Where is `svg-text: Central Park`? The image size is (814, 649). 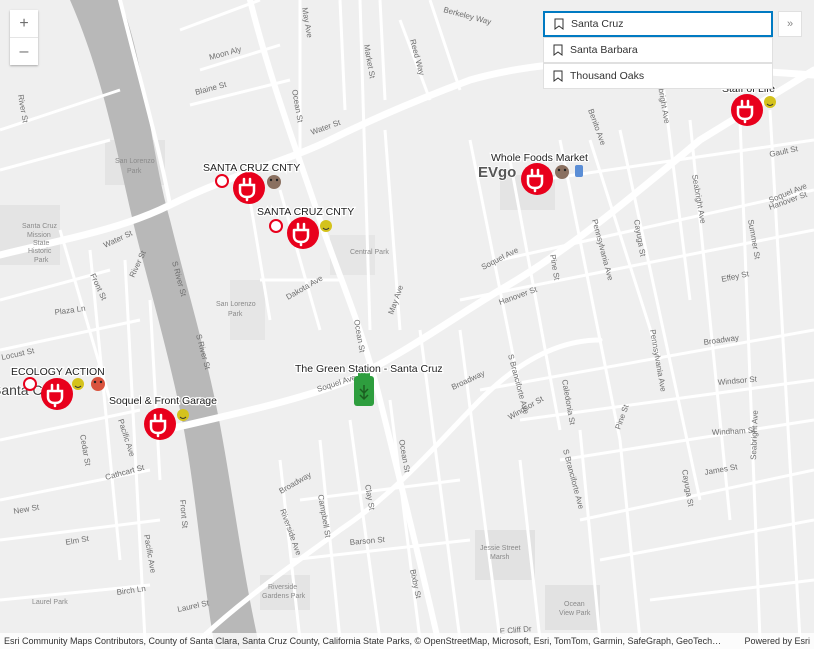 svg-text: Central Park is located at coordinates (369, 252).